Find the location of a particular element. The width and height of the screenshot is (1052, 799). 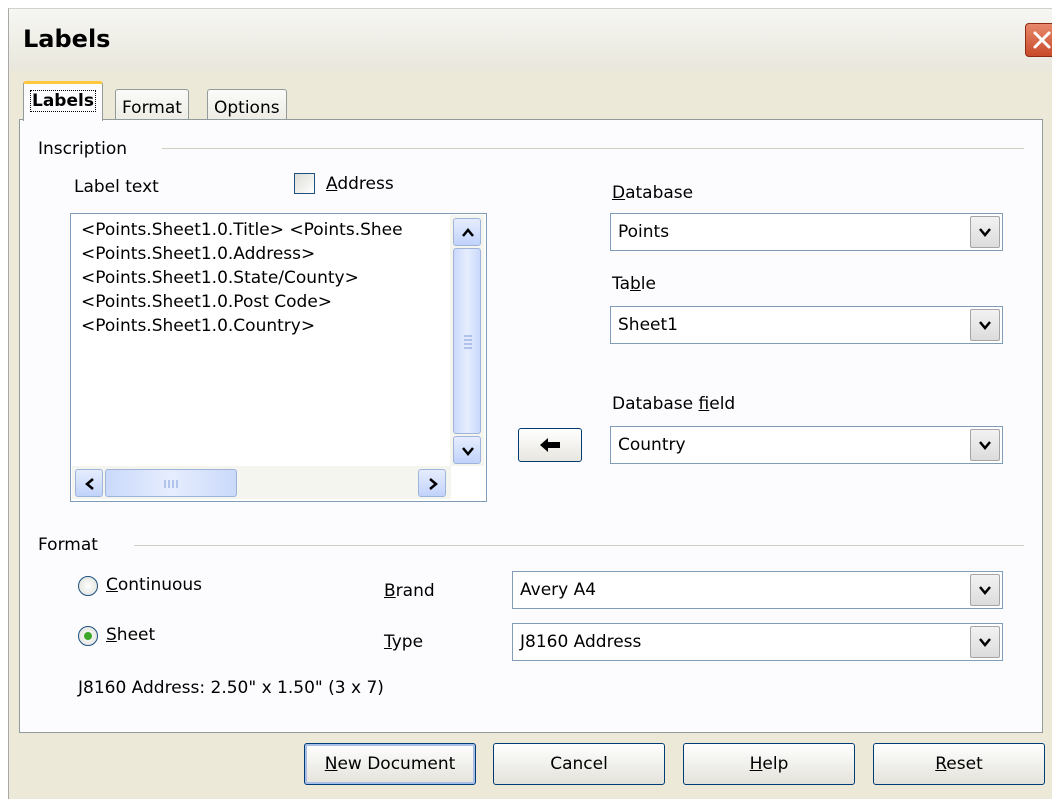

sheet-radio is located at coordinates (88, 636).